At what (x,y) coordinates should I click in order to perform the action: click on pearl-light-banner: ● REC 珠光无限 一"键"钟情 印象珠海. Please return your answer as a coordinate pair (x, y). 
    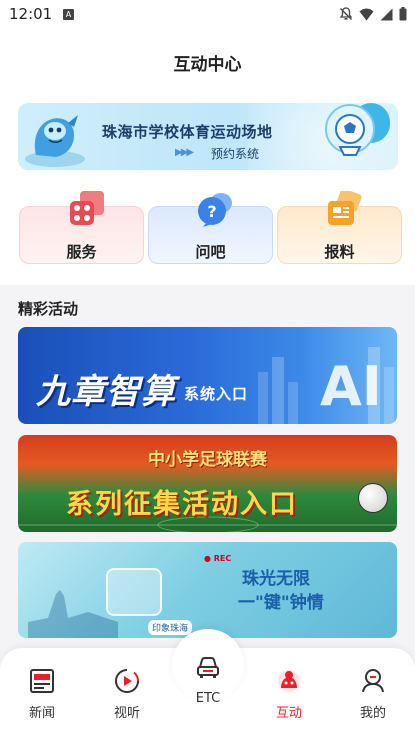
    Looking at the image, I should click on (207, 590).